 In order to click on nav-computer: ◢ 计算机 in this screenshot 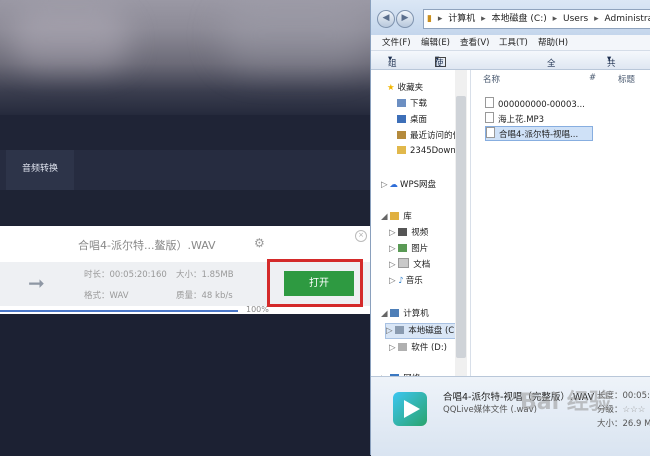, I will do `click(405, 313)`.